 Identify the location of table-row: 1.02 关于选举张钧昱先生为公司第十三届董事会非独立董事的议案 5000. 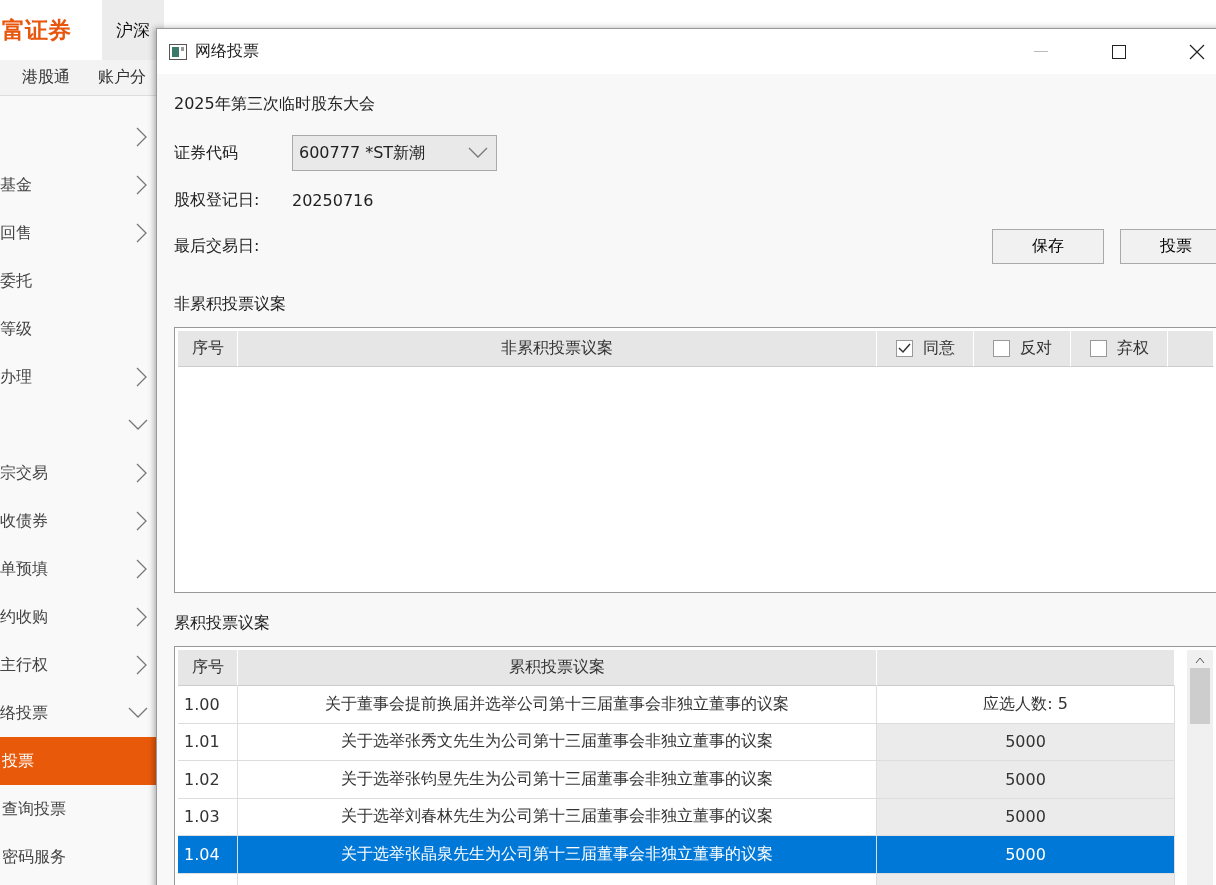
(676, 780).